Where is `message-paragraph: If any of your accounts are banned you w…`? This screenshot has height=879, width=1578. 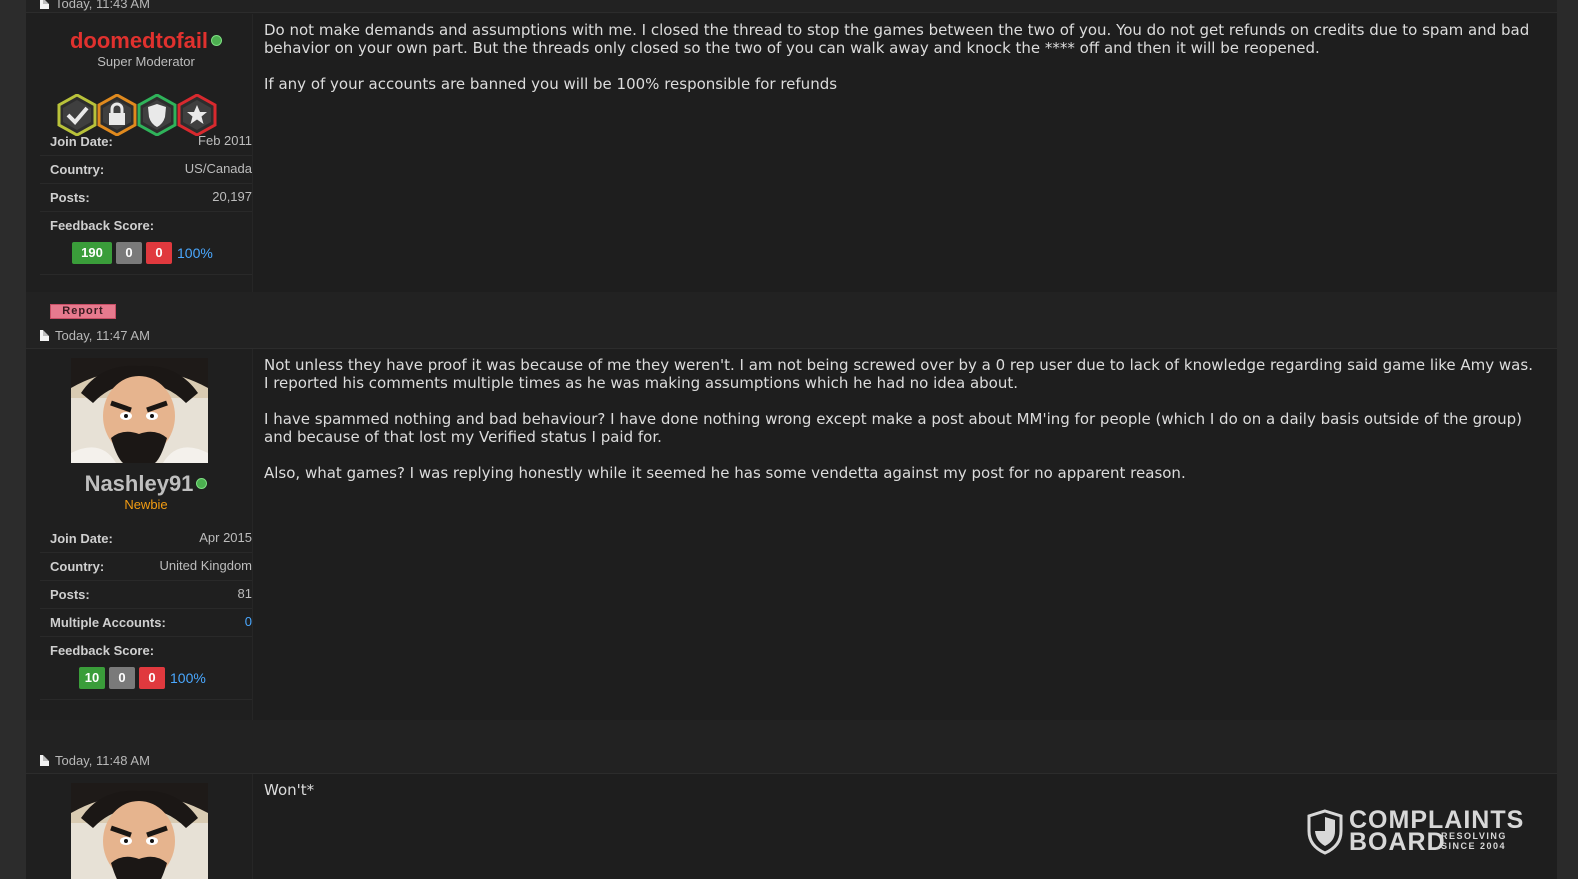 message-paragraph: If any of your accounts are banned you w… is located at coordinates (551, 84).